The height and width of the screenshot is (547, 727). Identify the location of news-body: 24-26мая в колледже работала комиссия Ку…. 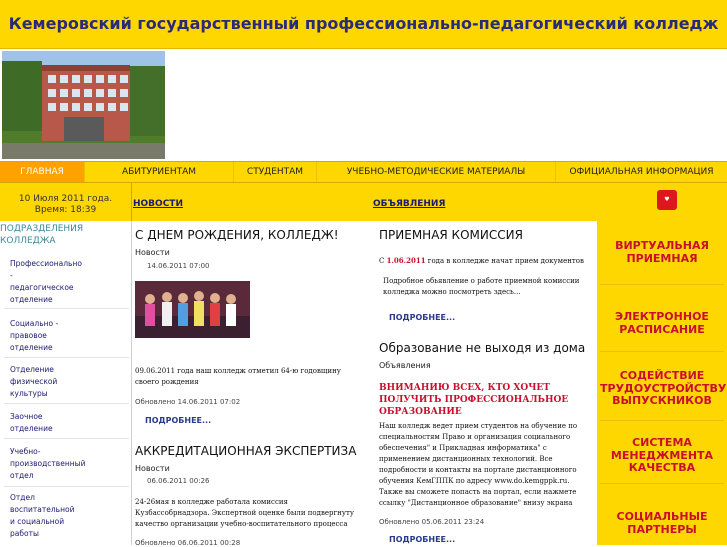
(244, 513).